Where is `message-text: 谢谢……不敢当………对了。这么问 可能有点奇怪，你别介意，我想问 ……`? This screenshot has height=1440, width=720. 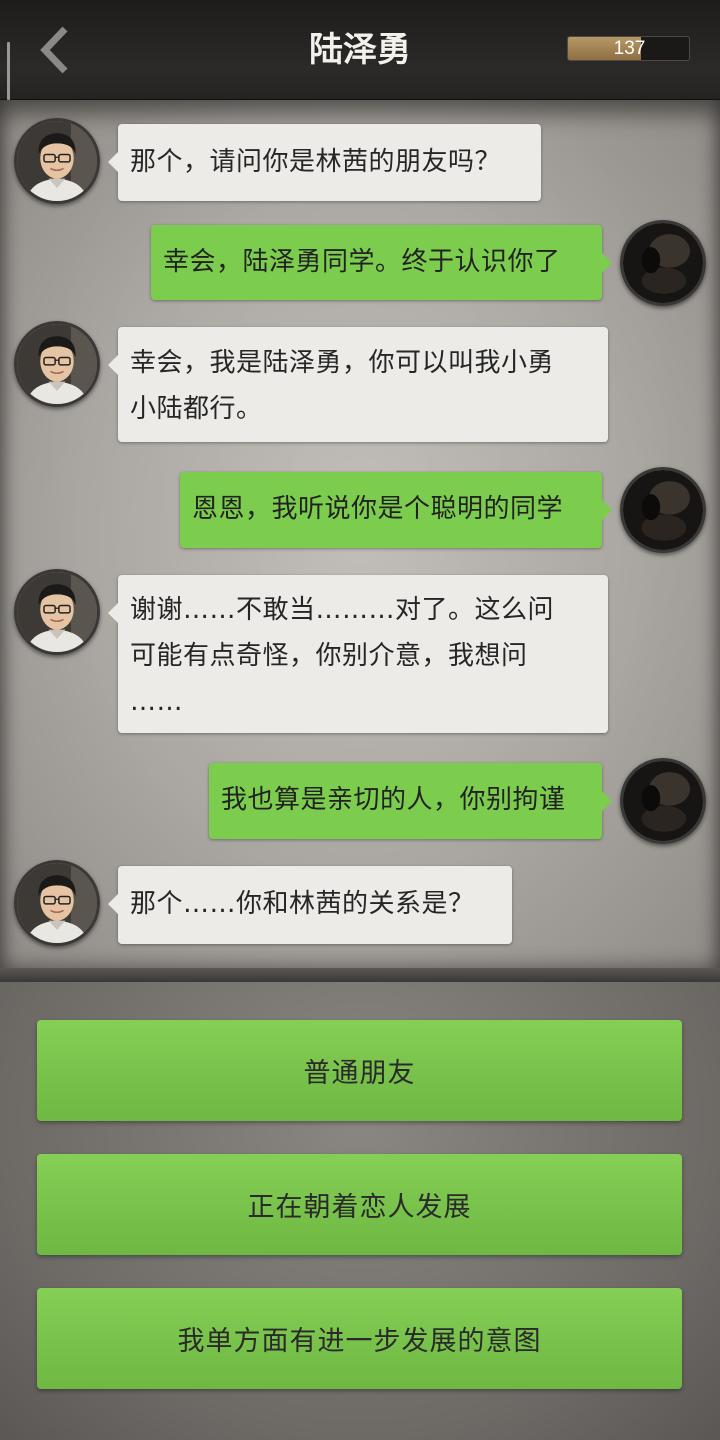 message-text: 谢谢……不敢当………对了。这么问 可能有点奇怪，你别介意，我想问 …… is located at coordinates (342, 656).